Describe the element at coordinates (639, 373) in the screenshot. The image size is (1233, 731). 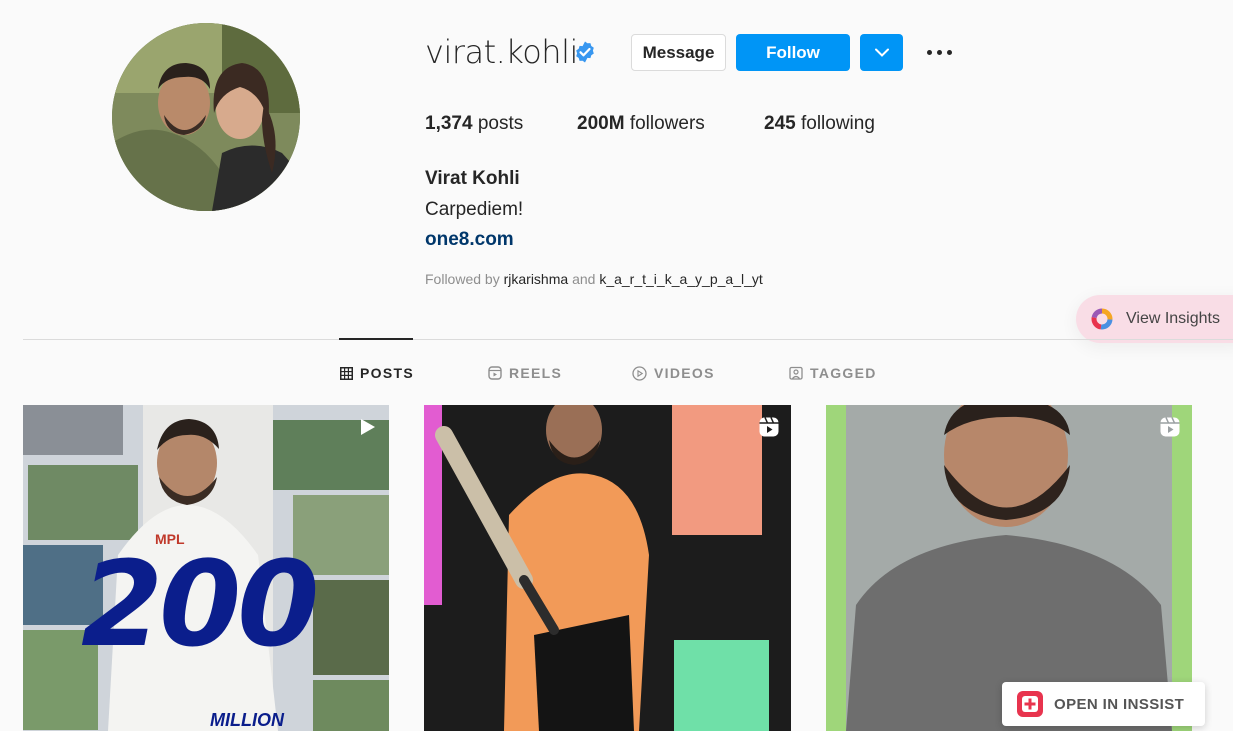
I see `play-circle-icon` at that location.